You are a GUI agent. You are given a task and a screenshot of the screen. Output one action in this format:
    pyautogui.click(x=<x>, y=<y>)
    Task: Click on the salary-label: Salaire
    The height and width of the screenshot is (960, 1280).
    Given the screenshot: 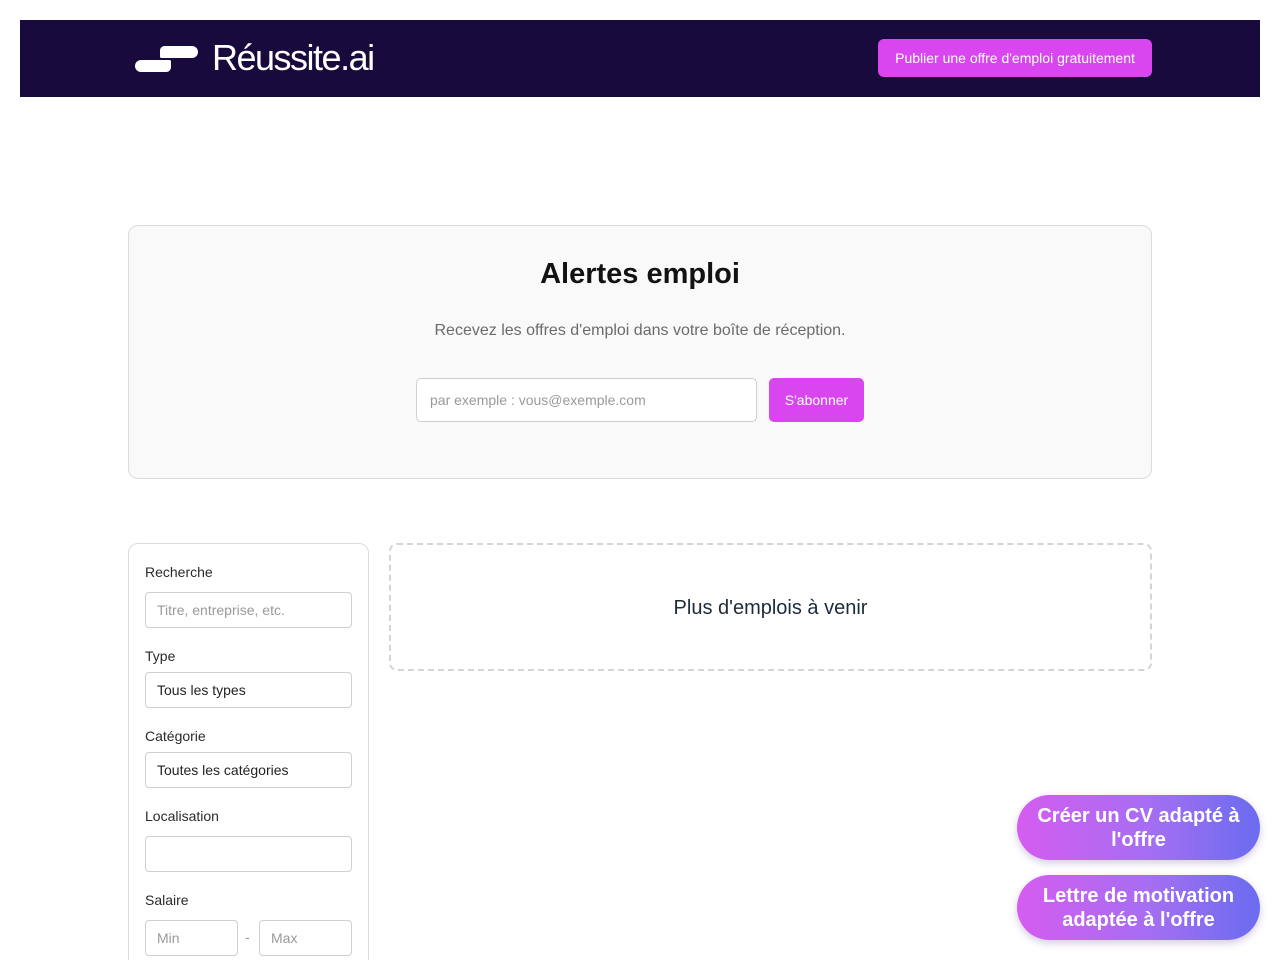 What is the action you would take?
    pyautogui.click(x=167, y=900)
    